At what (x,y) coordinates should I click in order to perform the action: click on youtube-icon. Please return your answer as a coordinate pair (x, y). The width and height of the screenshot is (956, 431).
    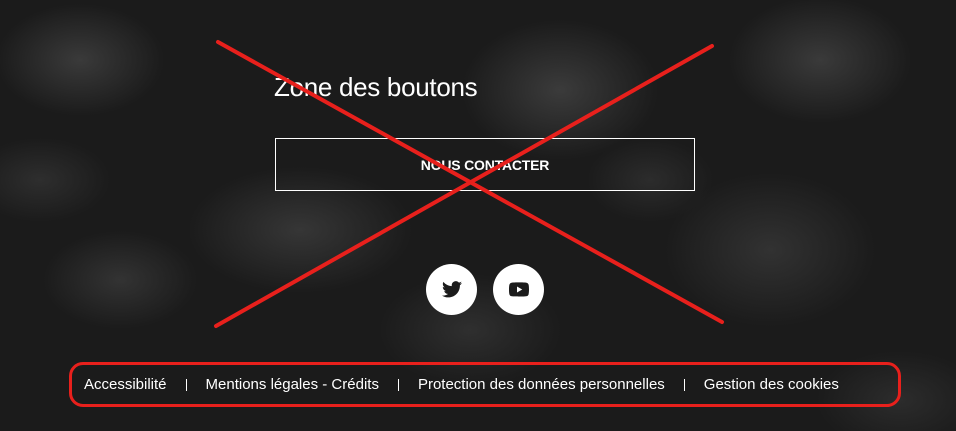
    Looking at the image, I should click on (518, 289).